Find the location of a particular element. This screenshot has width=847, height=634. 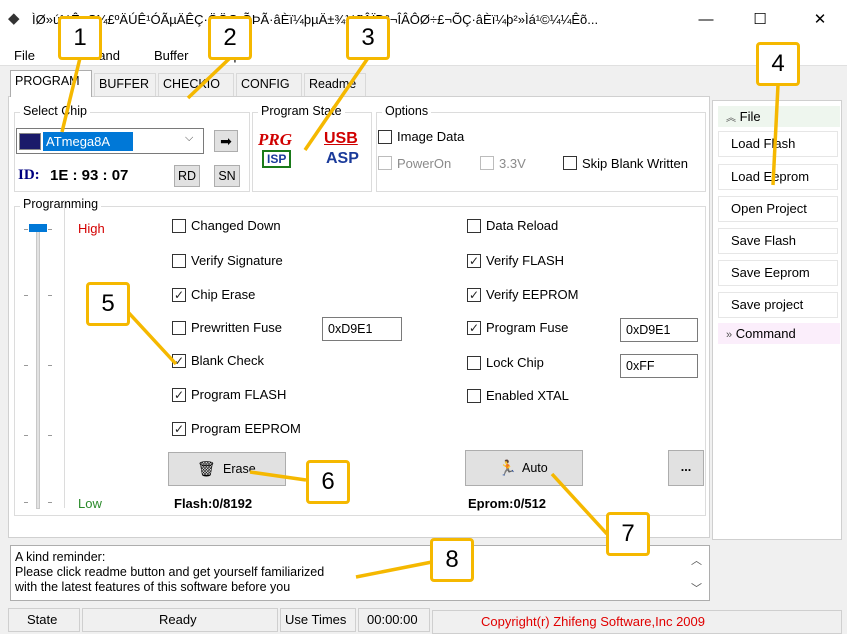

callout-2: 2 is located at coordinates (230, 38).